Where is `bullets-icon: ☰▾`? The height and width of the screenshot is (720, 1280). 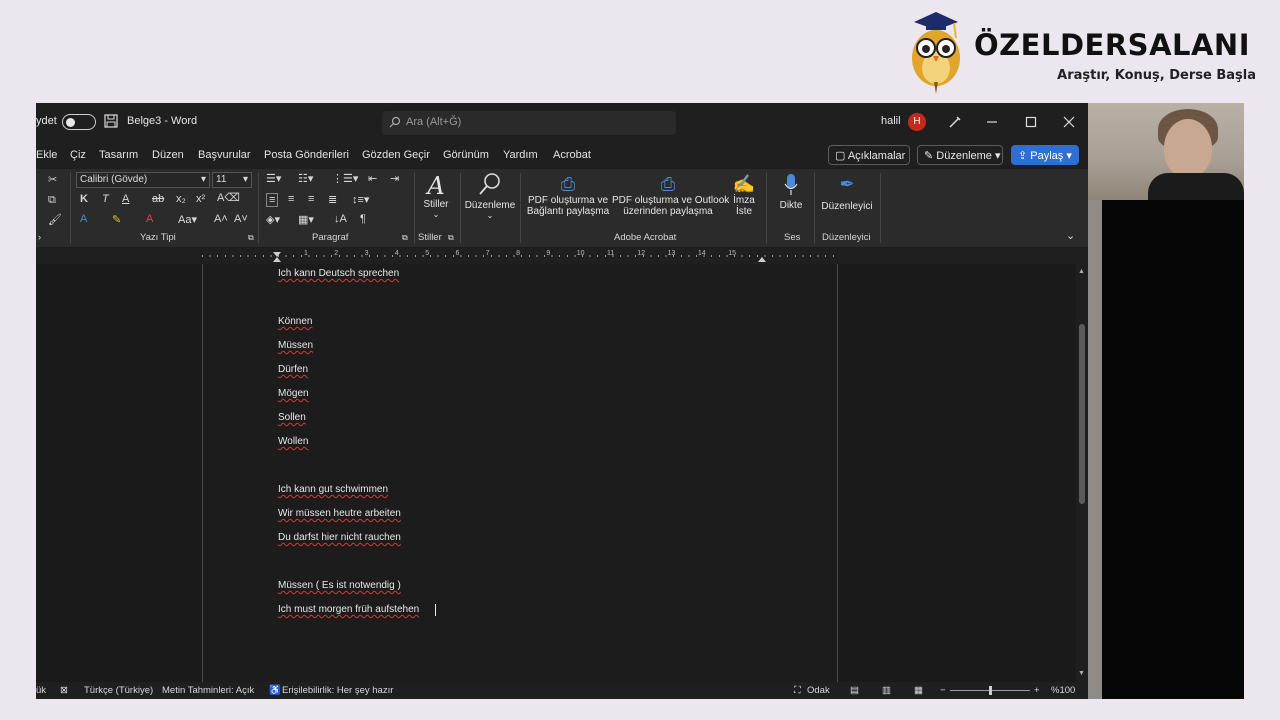
bullets-icon: ☰▾ is located at coordinates (273, 178).